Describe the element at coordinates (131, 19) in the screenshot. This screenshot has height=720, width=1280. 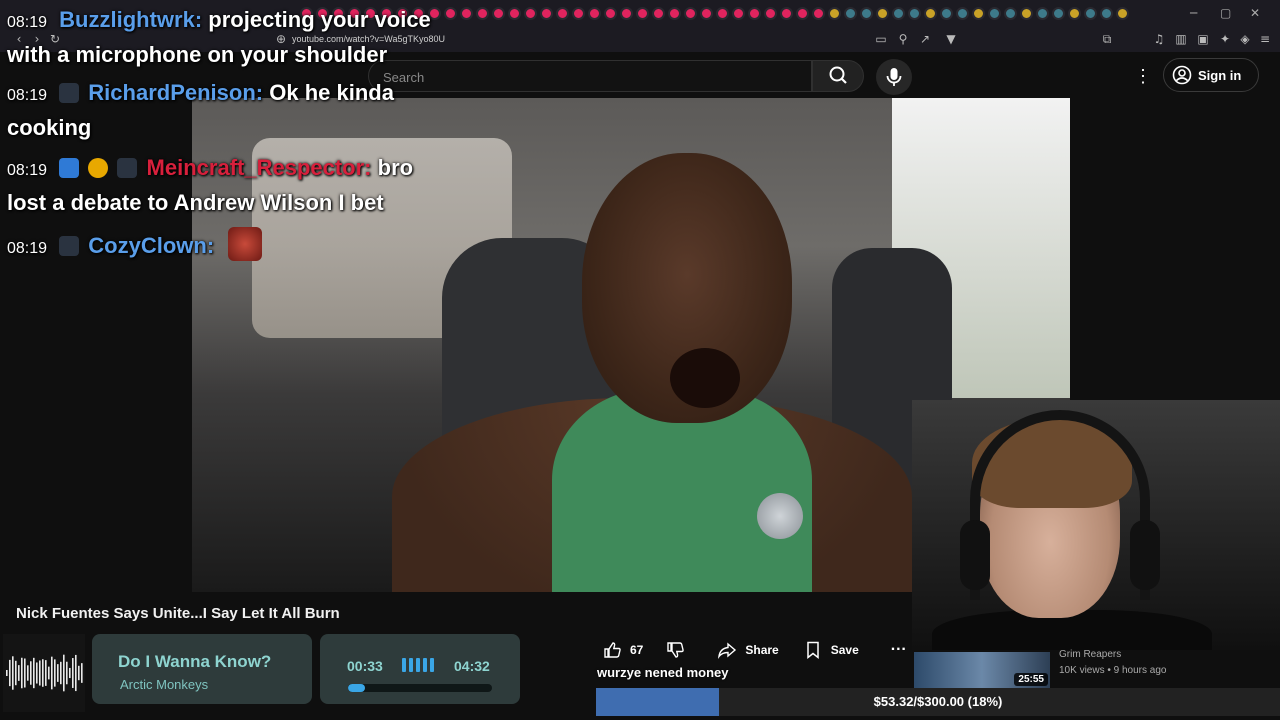
I see `chat-username: Buzzlightwrk:` at that location.